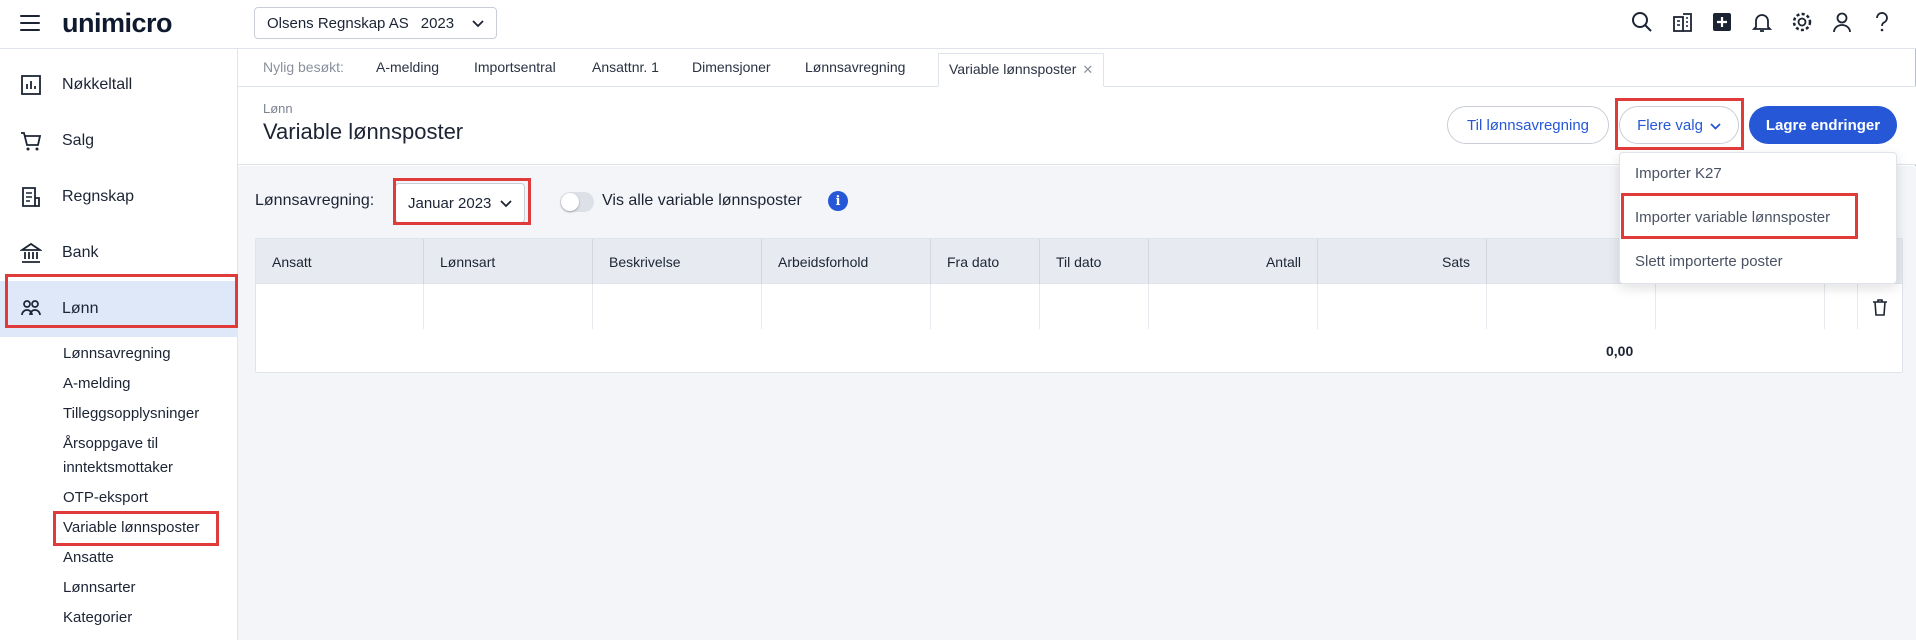 The width and height of the screenshot is (1916, 640). What do you see at coordinates (855, 67) in the screenshot?
I see `tab-lonnsavregning: Lønnsavregning` at bounding box center [855, 67].